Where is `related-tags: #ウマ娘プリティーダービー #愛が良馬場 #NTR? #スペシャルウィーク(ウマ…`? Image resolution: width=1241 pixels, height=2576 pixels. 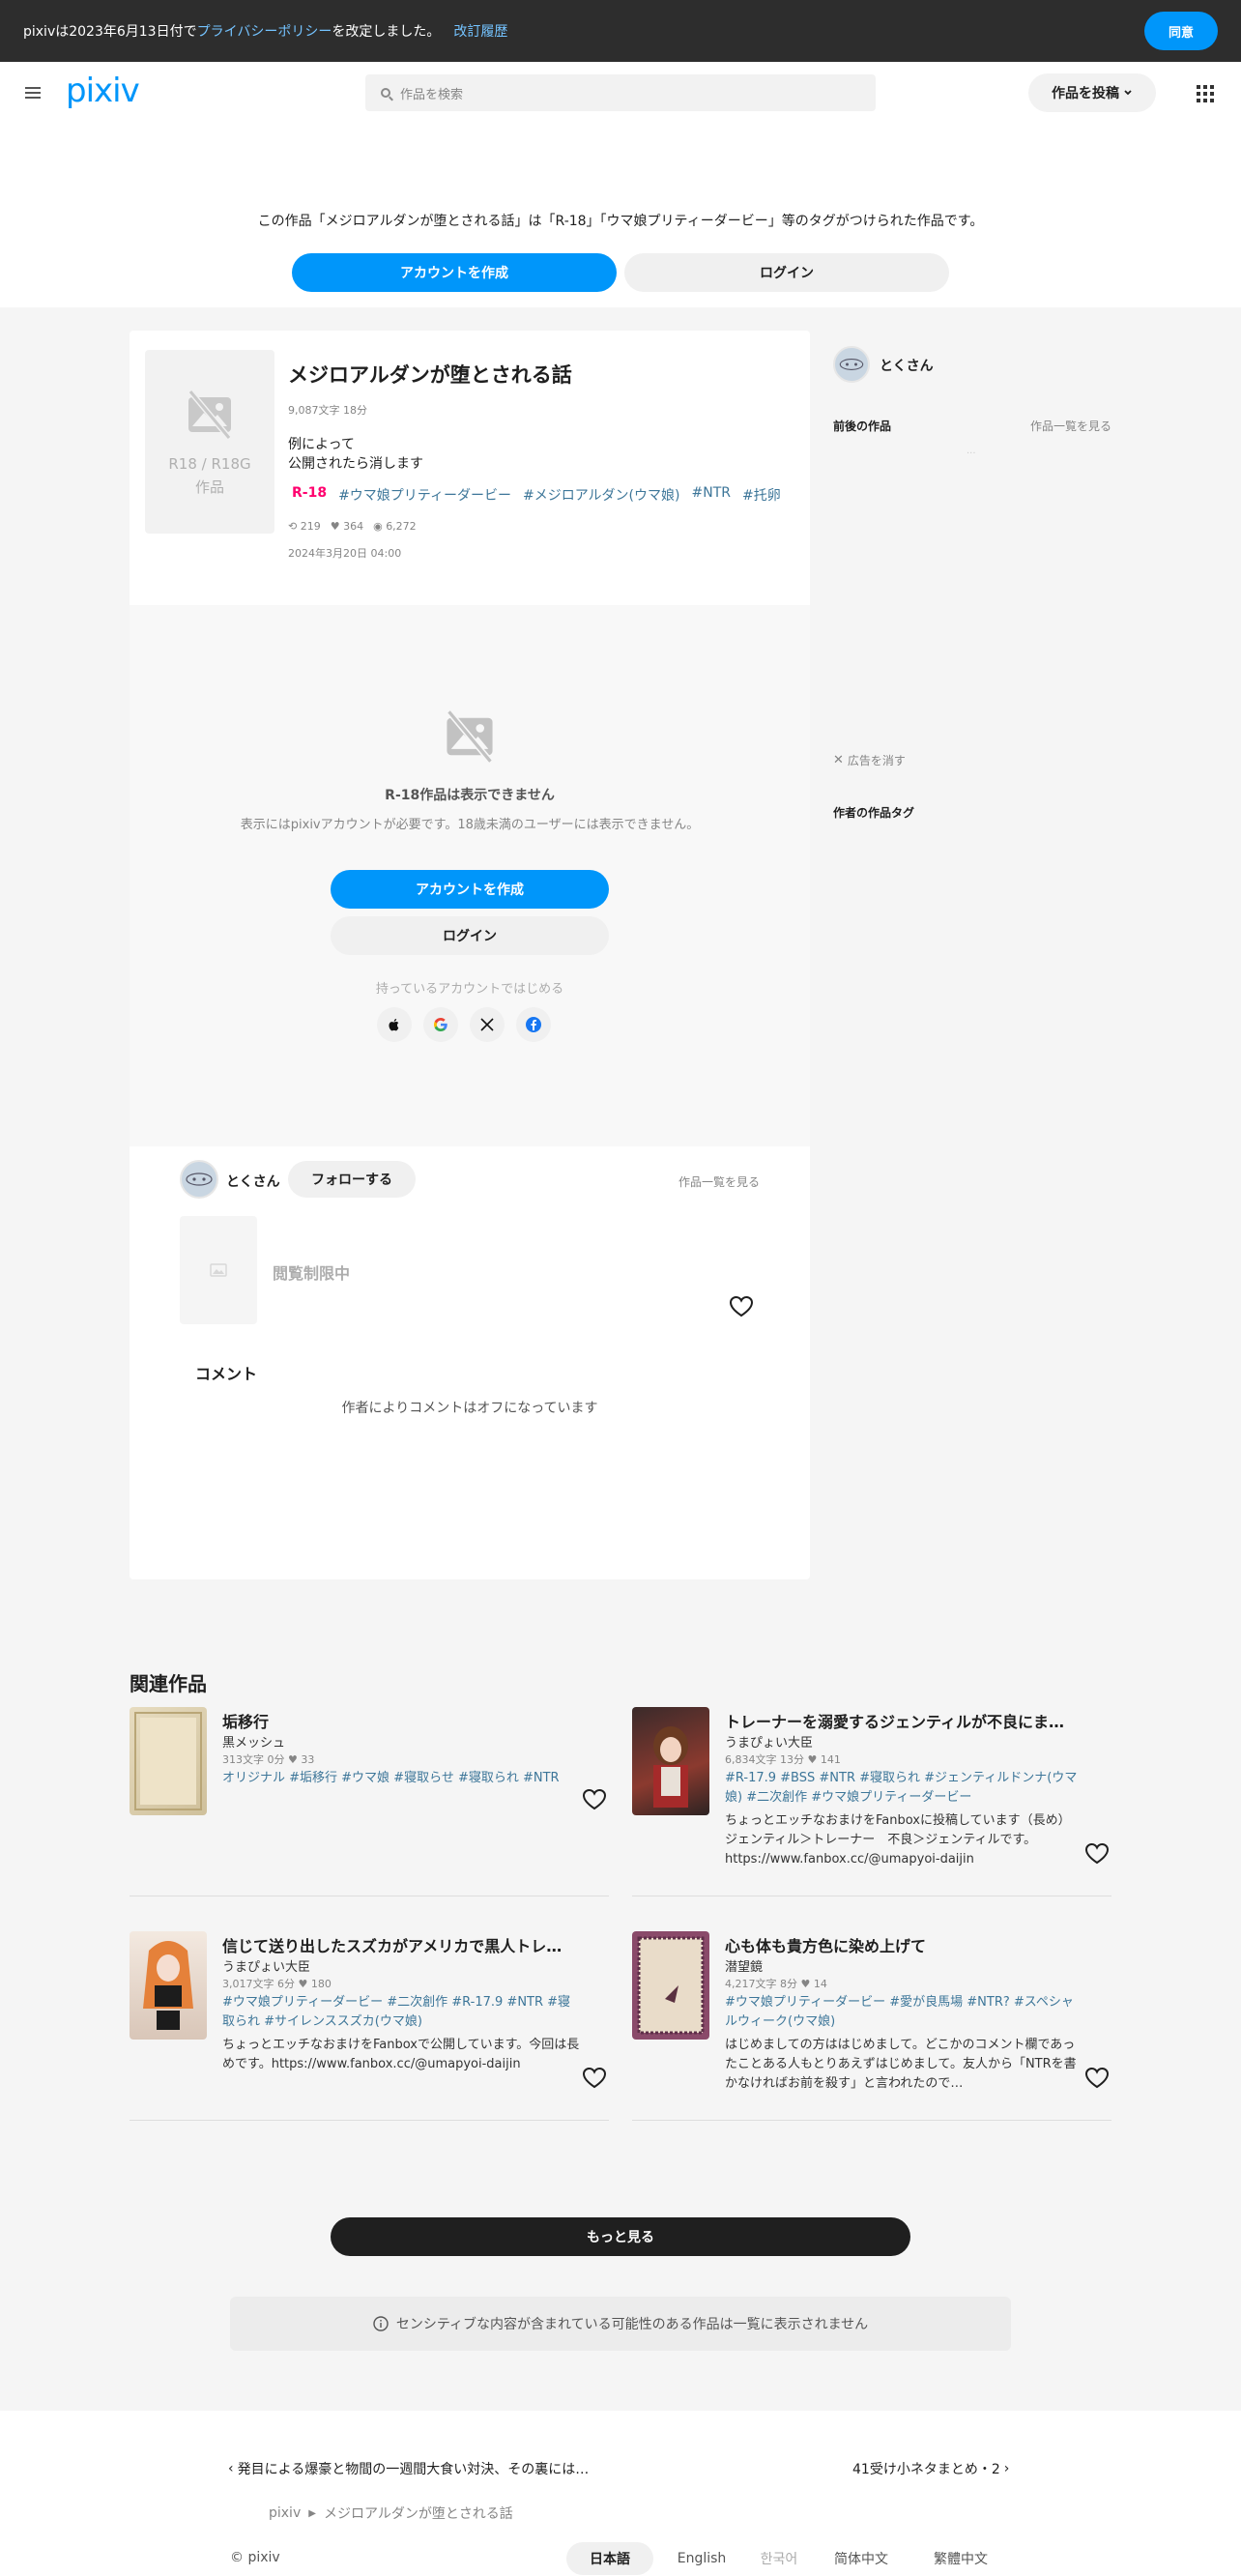
related-tags: #ウマ娘プリティーダービー #愛が良馬場 #NTR? #スペシャルウィーク(ウマ… is located at coordinates (903, 2012).